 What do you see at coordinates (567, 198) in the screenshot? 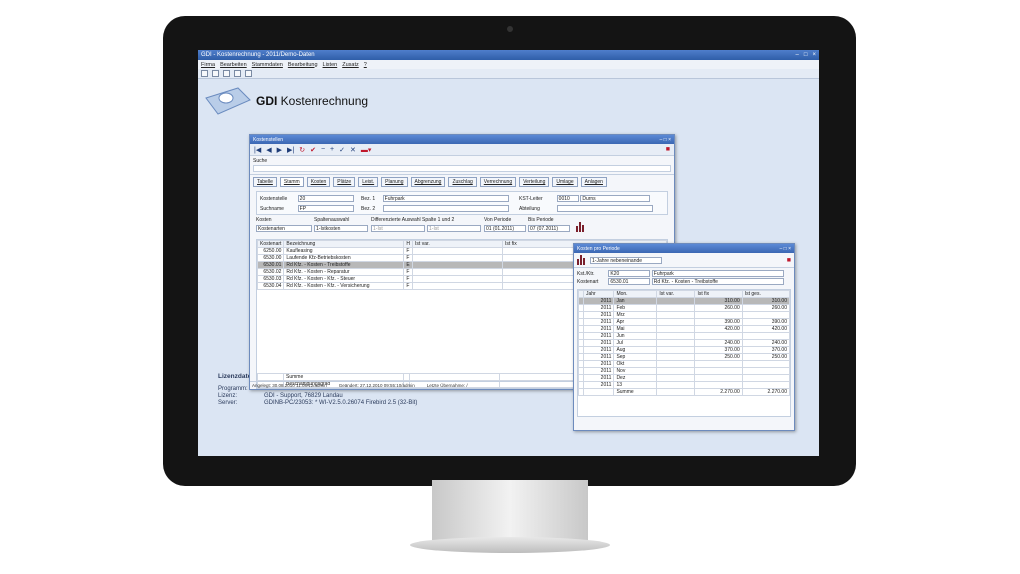
I see `kst-leiter-field: 0010` at bounding box center [567, 198].